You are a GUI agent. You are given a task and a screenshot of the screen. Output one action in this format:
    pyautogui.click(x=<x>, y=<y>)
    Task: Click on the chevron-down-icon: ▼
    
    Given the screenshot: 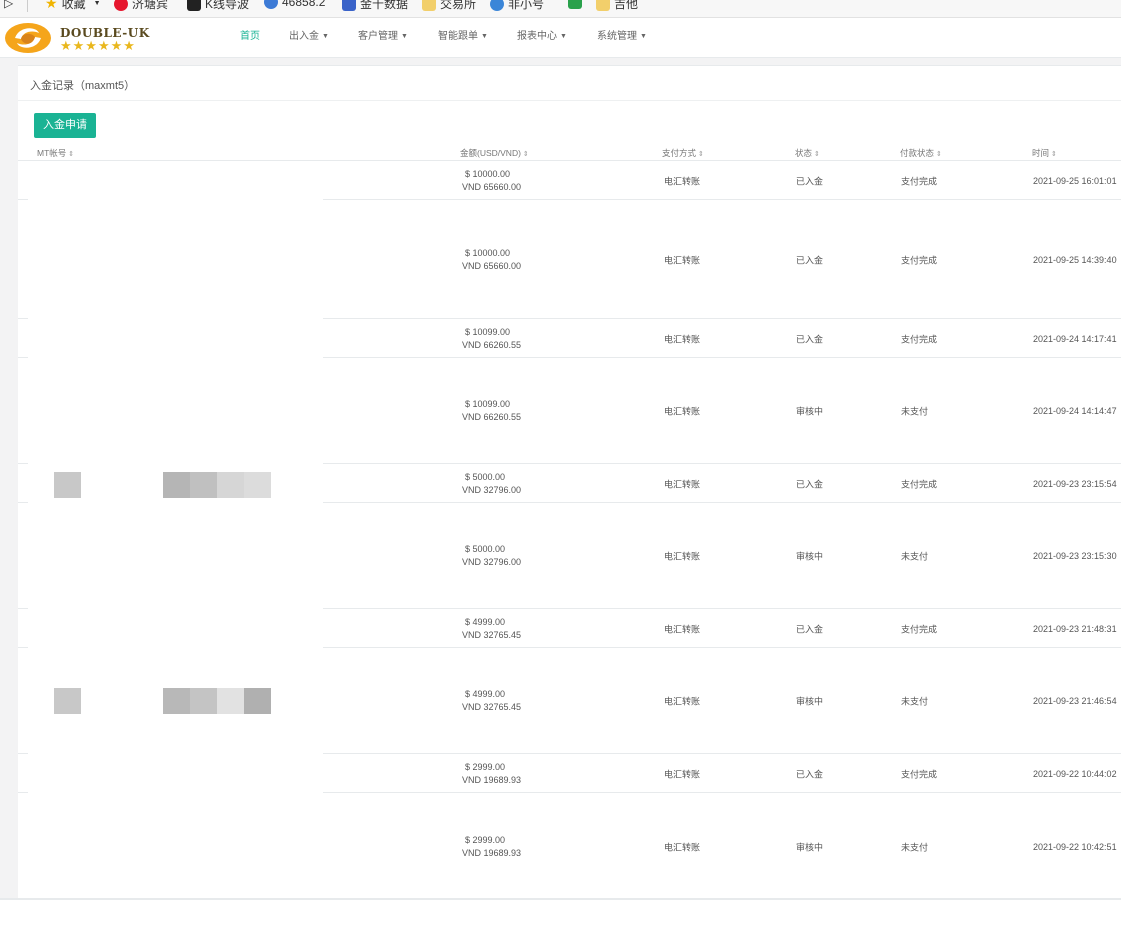 What is the action you would take?
    pyautogui.click(x=97, y=3)
    